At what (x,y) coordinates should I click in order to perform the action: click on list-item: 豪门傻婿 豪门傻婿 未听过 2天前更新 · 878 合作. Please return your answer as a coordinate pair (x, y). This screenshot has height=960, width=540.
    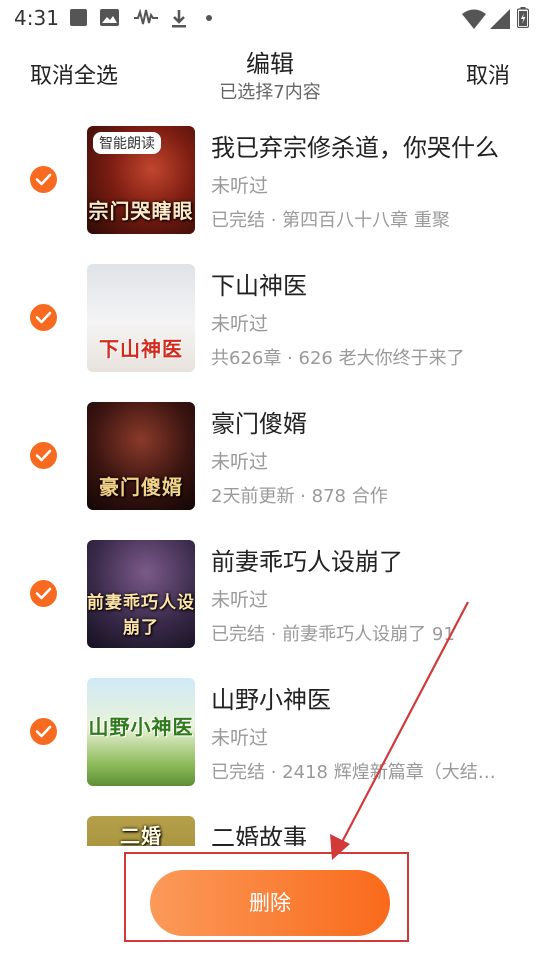
    Looking at the image, I should click on (270, 455).